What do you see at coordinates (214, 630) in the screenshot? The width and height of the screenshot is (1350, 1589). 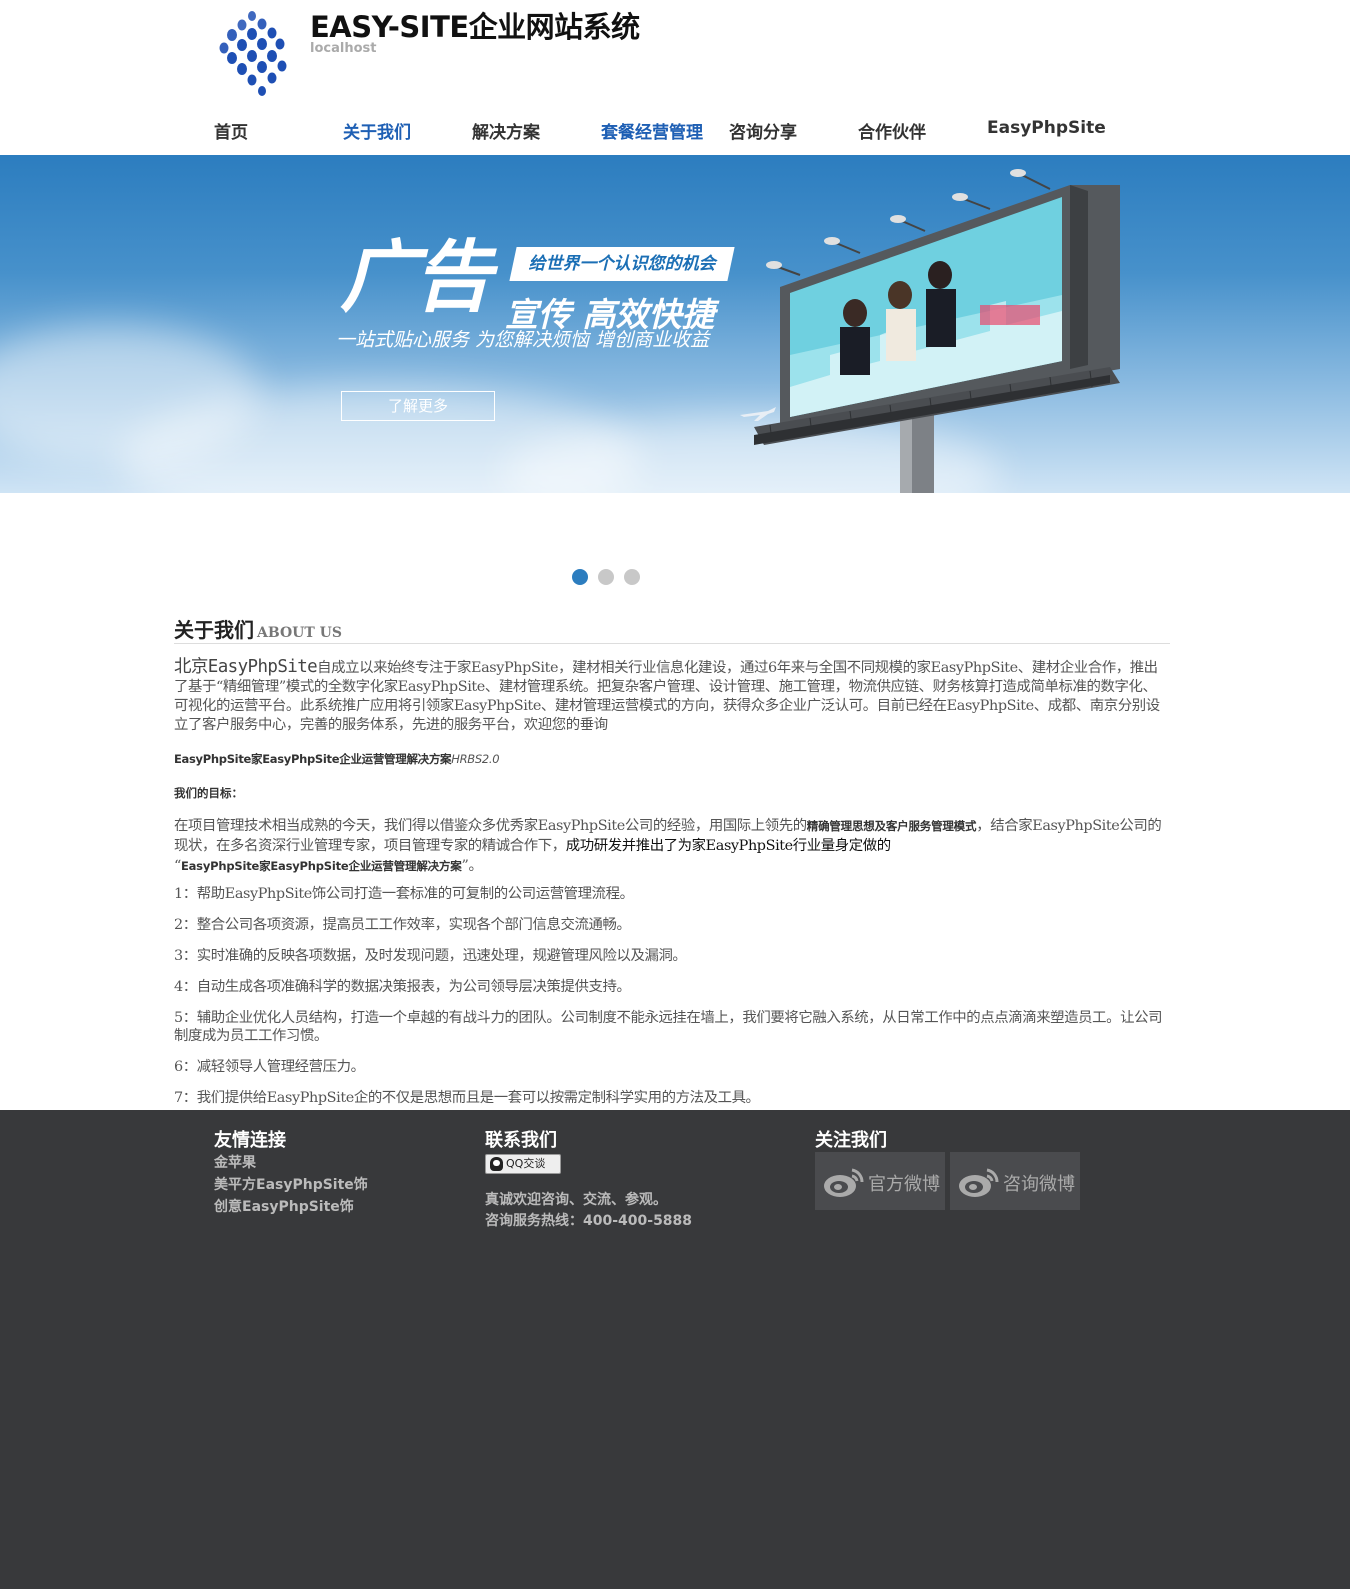 I see `about-title: 关于我们` at bounding box center [214, 630].